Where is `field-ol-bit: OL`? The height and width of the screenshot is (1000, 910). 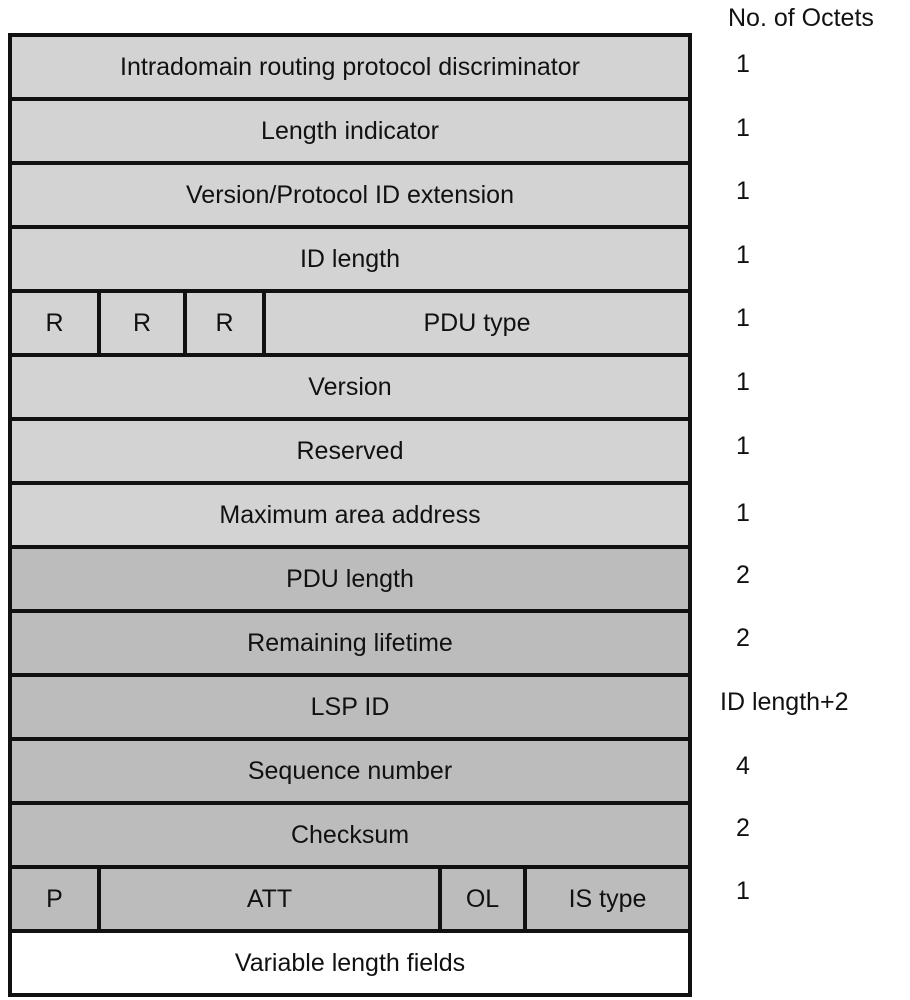 field-ol-bit: OL is located at coordinates (480, 899).